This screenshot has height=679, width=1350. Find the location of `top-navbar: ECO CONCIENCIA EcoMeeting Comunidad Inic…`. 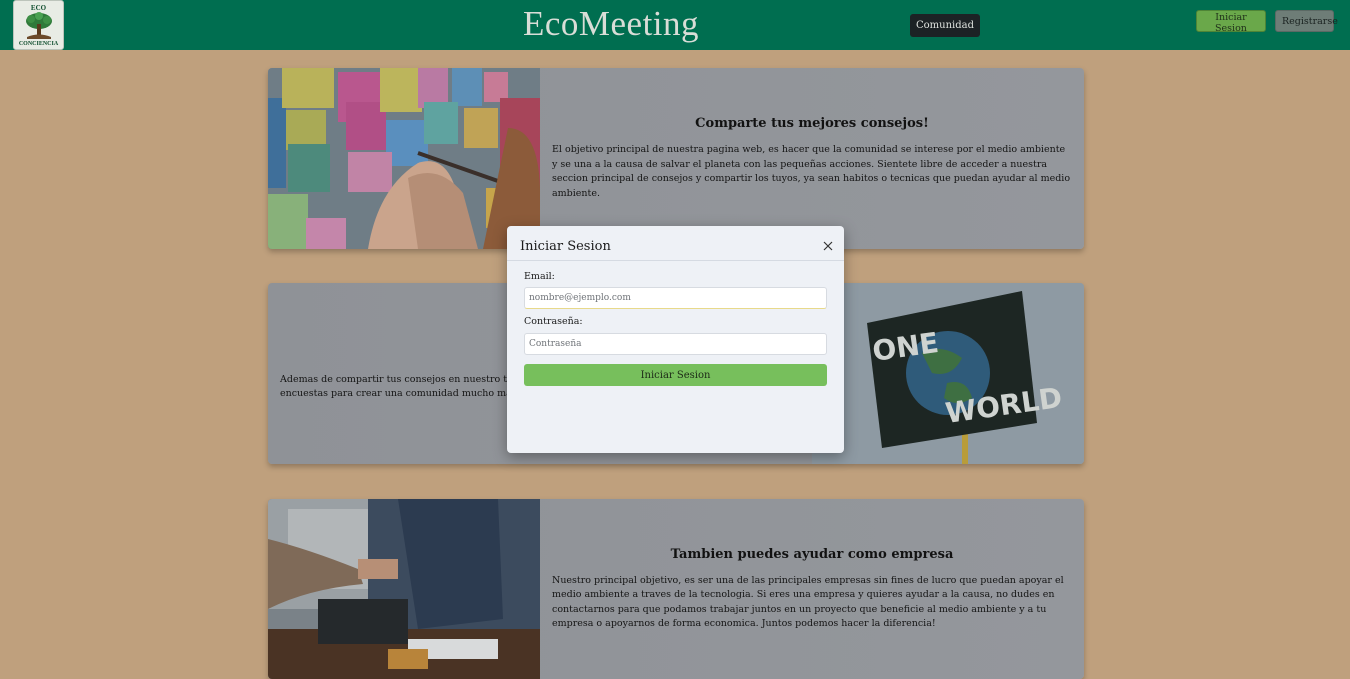

top-navbar: ECO CONCIENCIA EcoMeeting Comunidad Inic… is located at coordinates (675, 25).